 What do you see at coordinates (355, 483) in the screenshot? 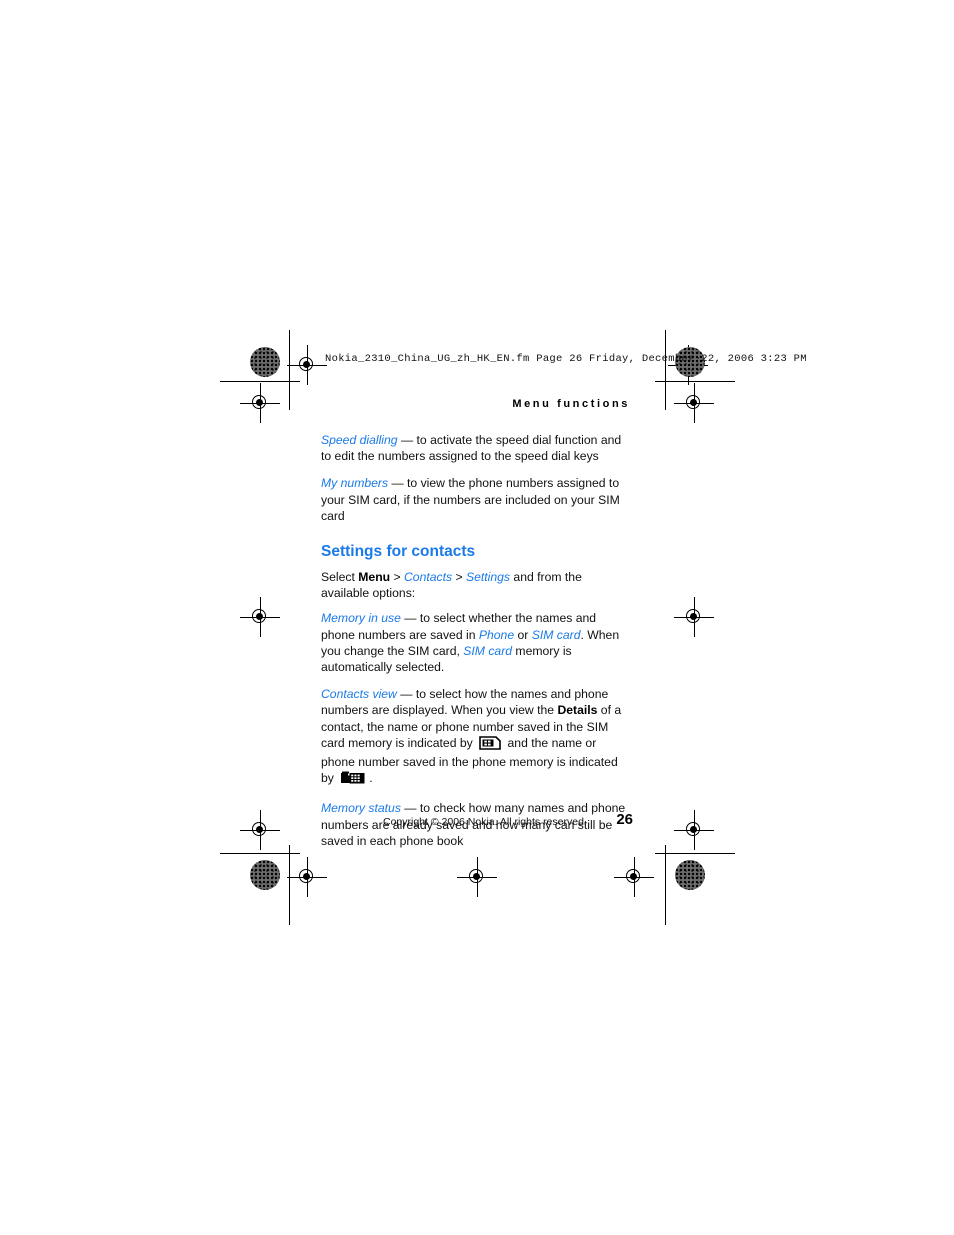
I see `term-my-numbers: My numbers` at bounding box center [355, 483].